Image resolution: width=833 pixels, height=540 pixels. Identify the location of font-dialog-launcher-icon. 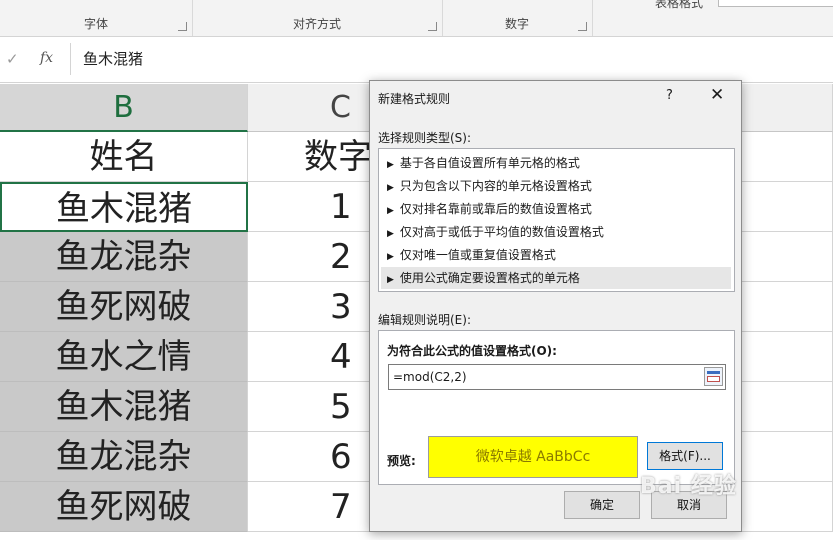
(182, 26).